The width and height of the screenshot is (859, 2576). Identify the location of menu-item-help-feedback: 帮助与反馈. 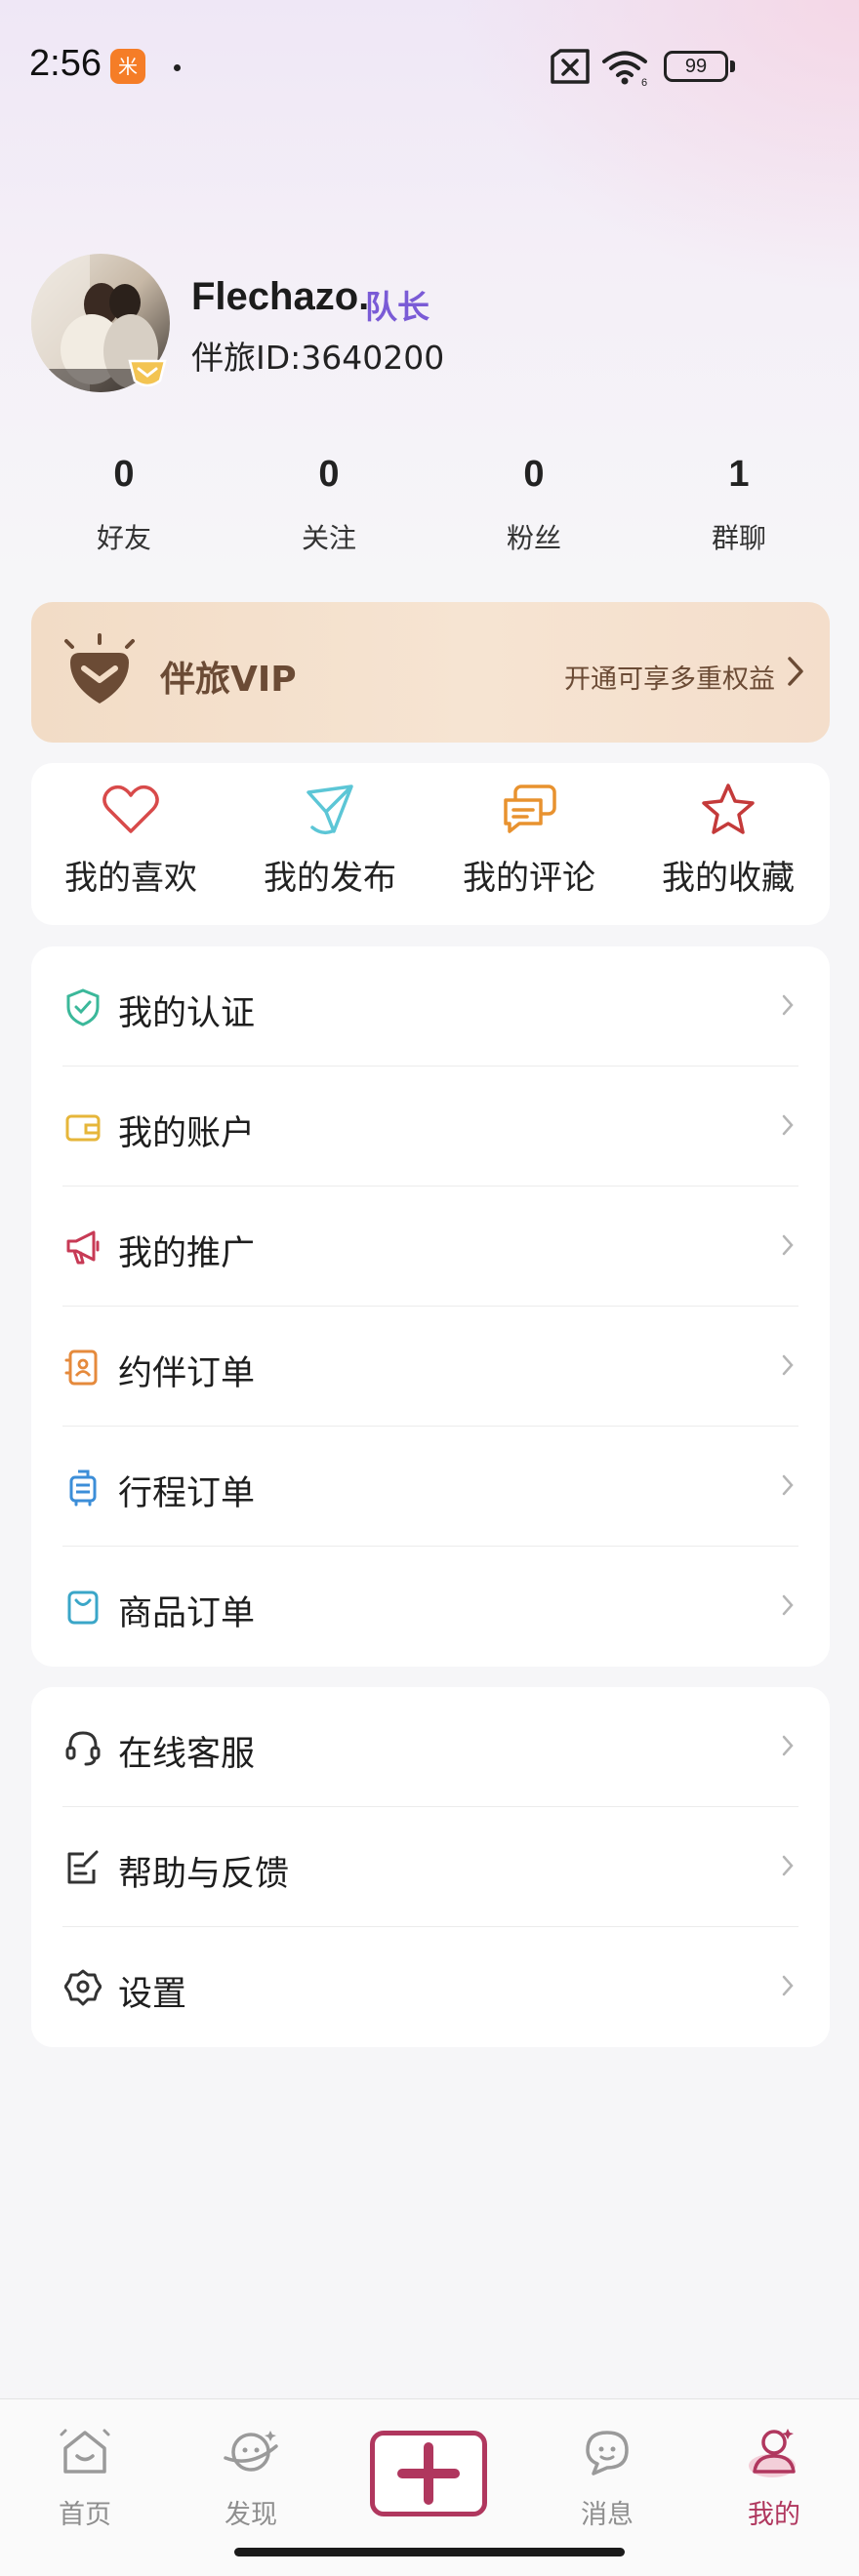
(431, 1867).